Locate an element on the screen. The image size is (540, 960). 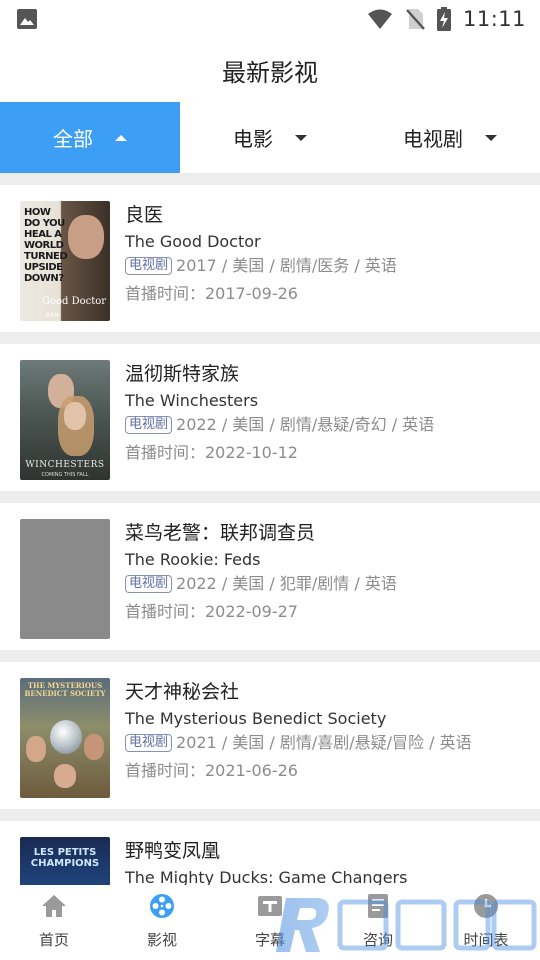
title-en: The Good Doctor is located at coordinates (193, 241).